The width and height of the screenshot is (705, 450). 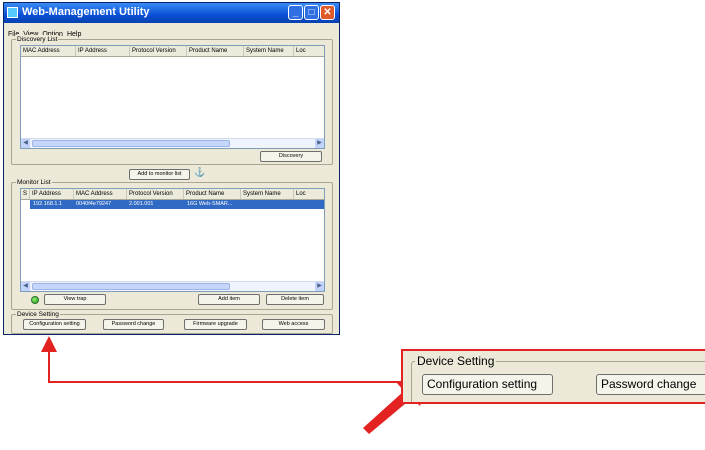 I want to click on close-icon: ✕, so click(x=327, y=12).